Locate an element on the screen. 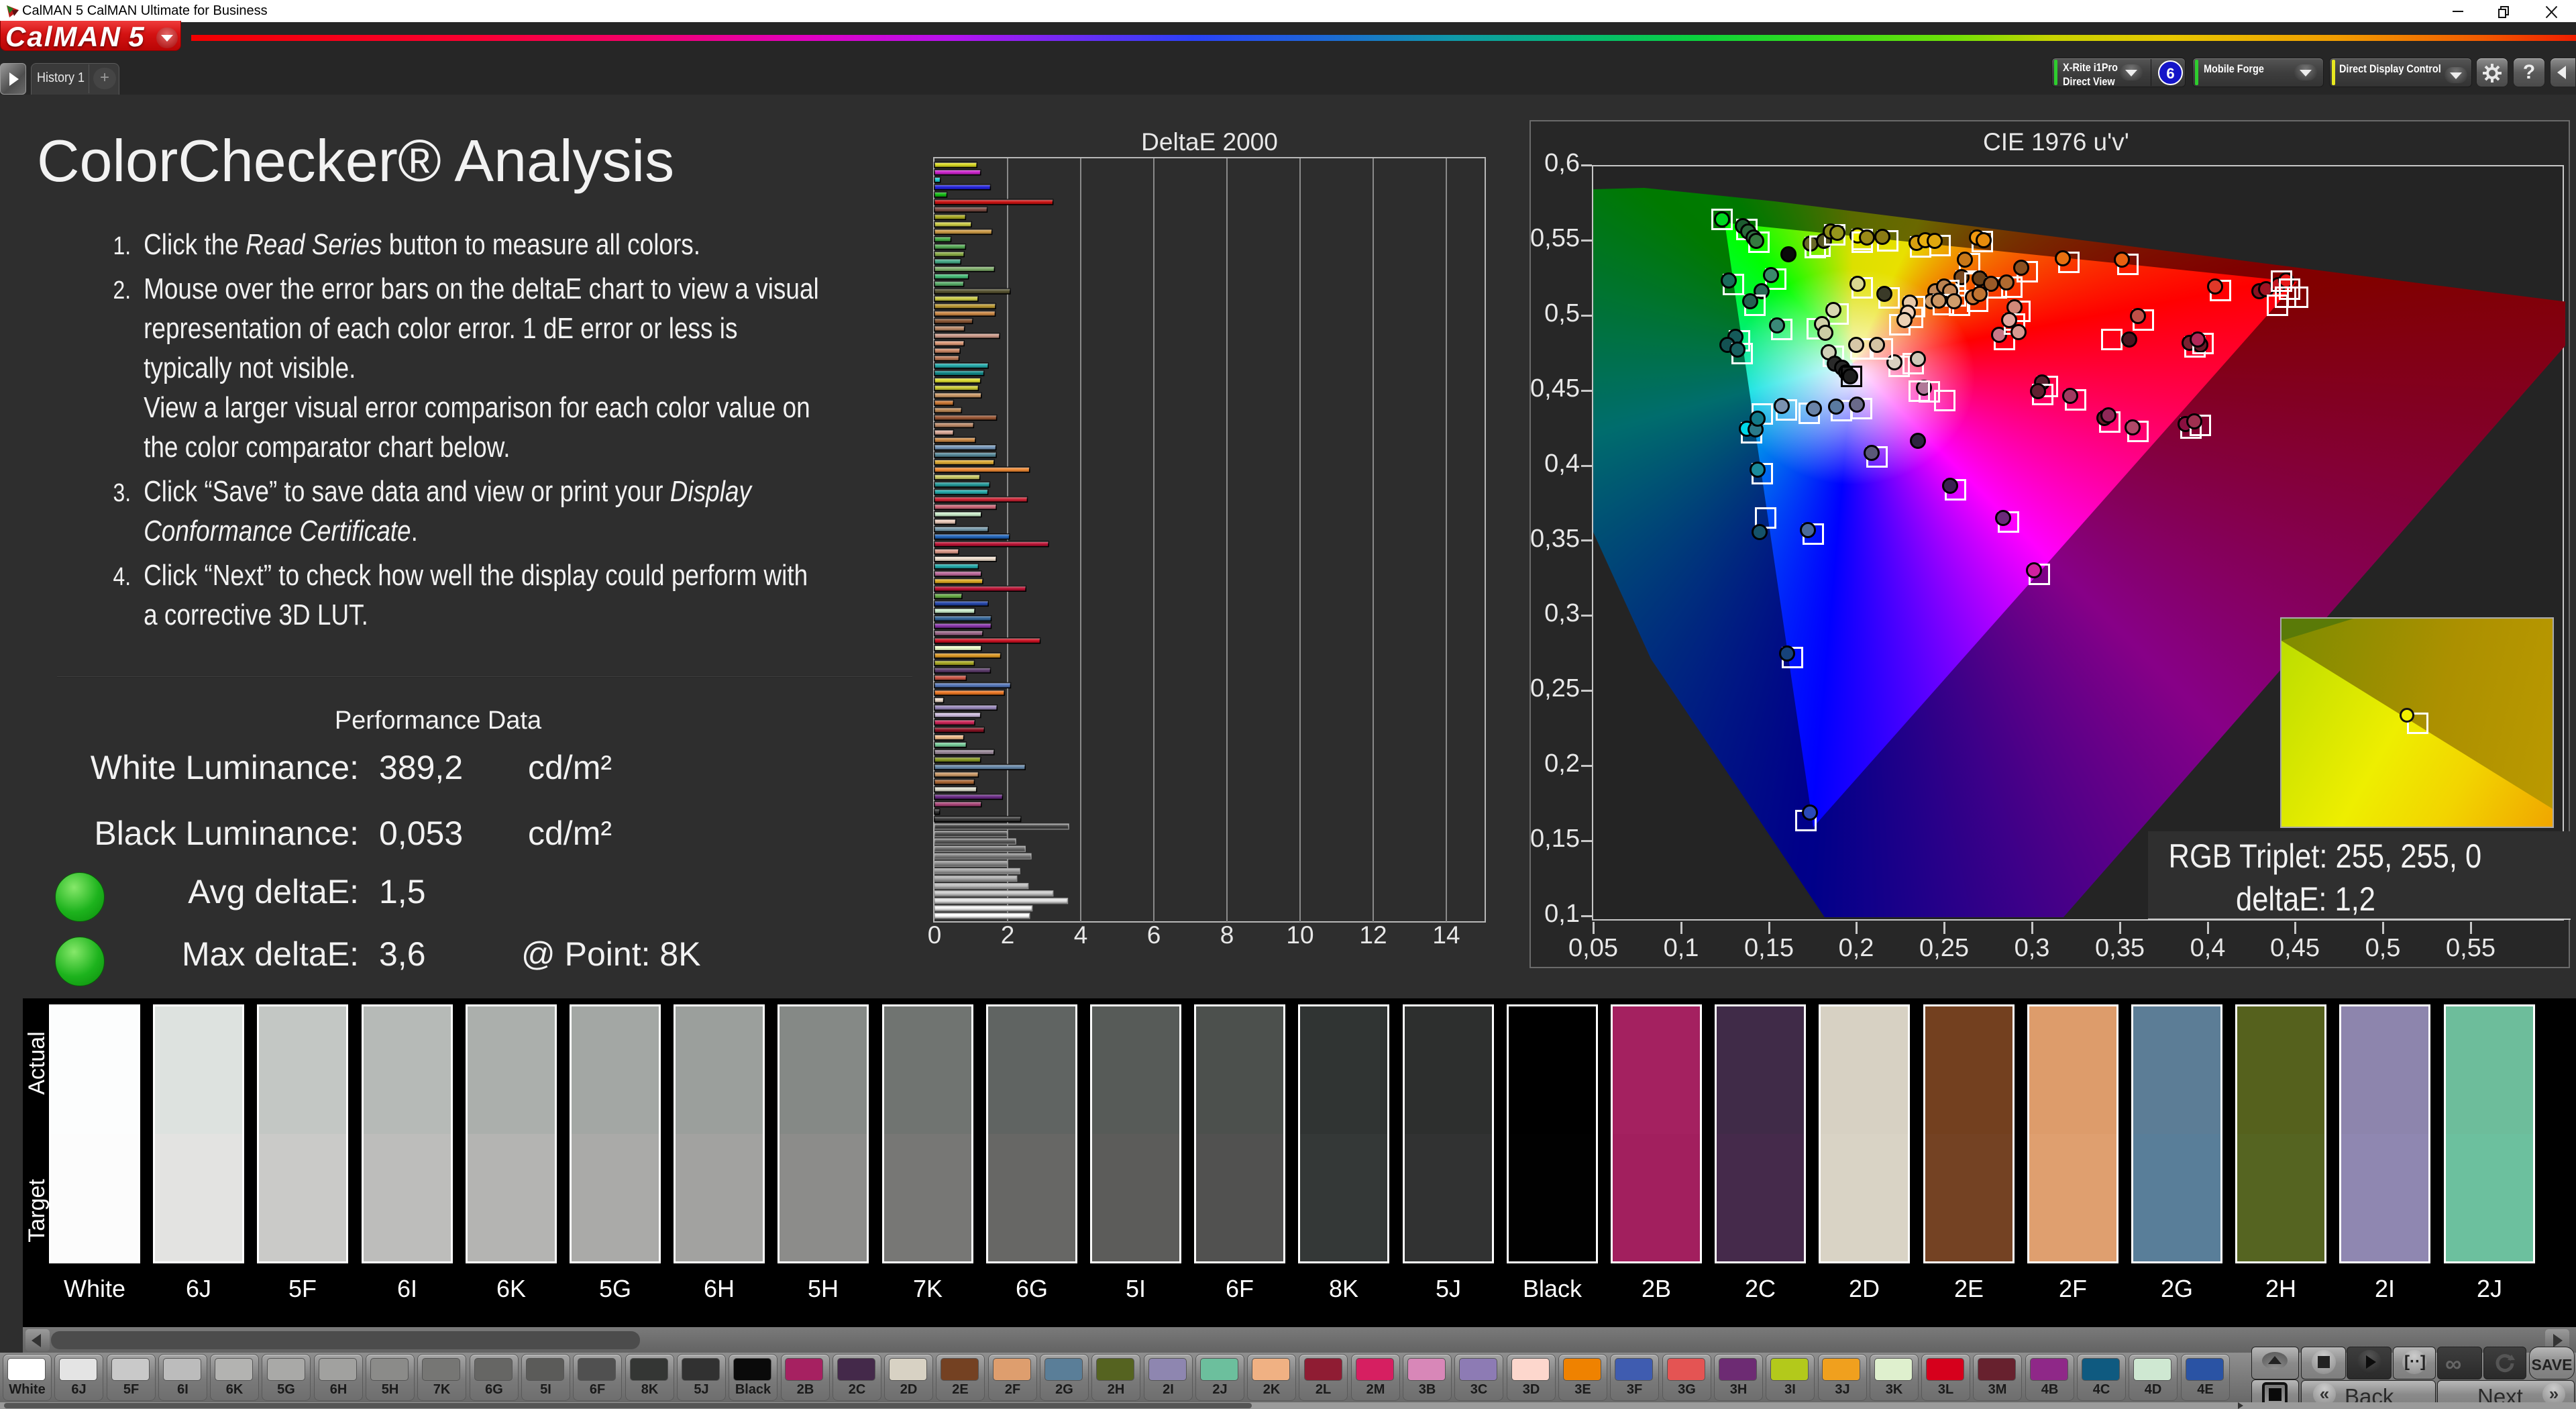  svg-text: 2 is located at coordinates (1008, 933).